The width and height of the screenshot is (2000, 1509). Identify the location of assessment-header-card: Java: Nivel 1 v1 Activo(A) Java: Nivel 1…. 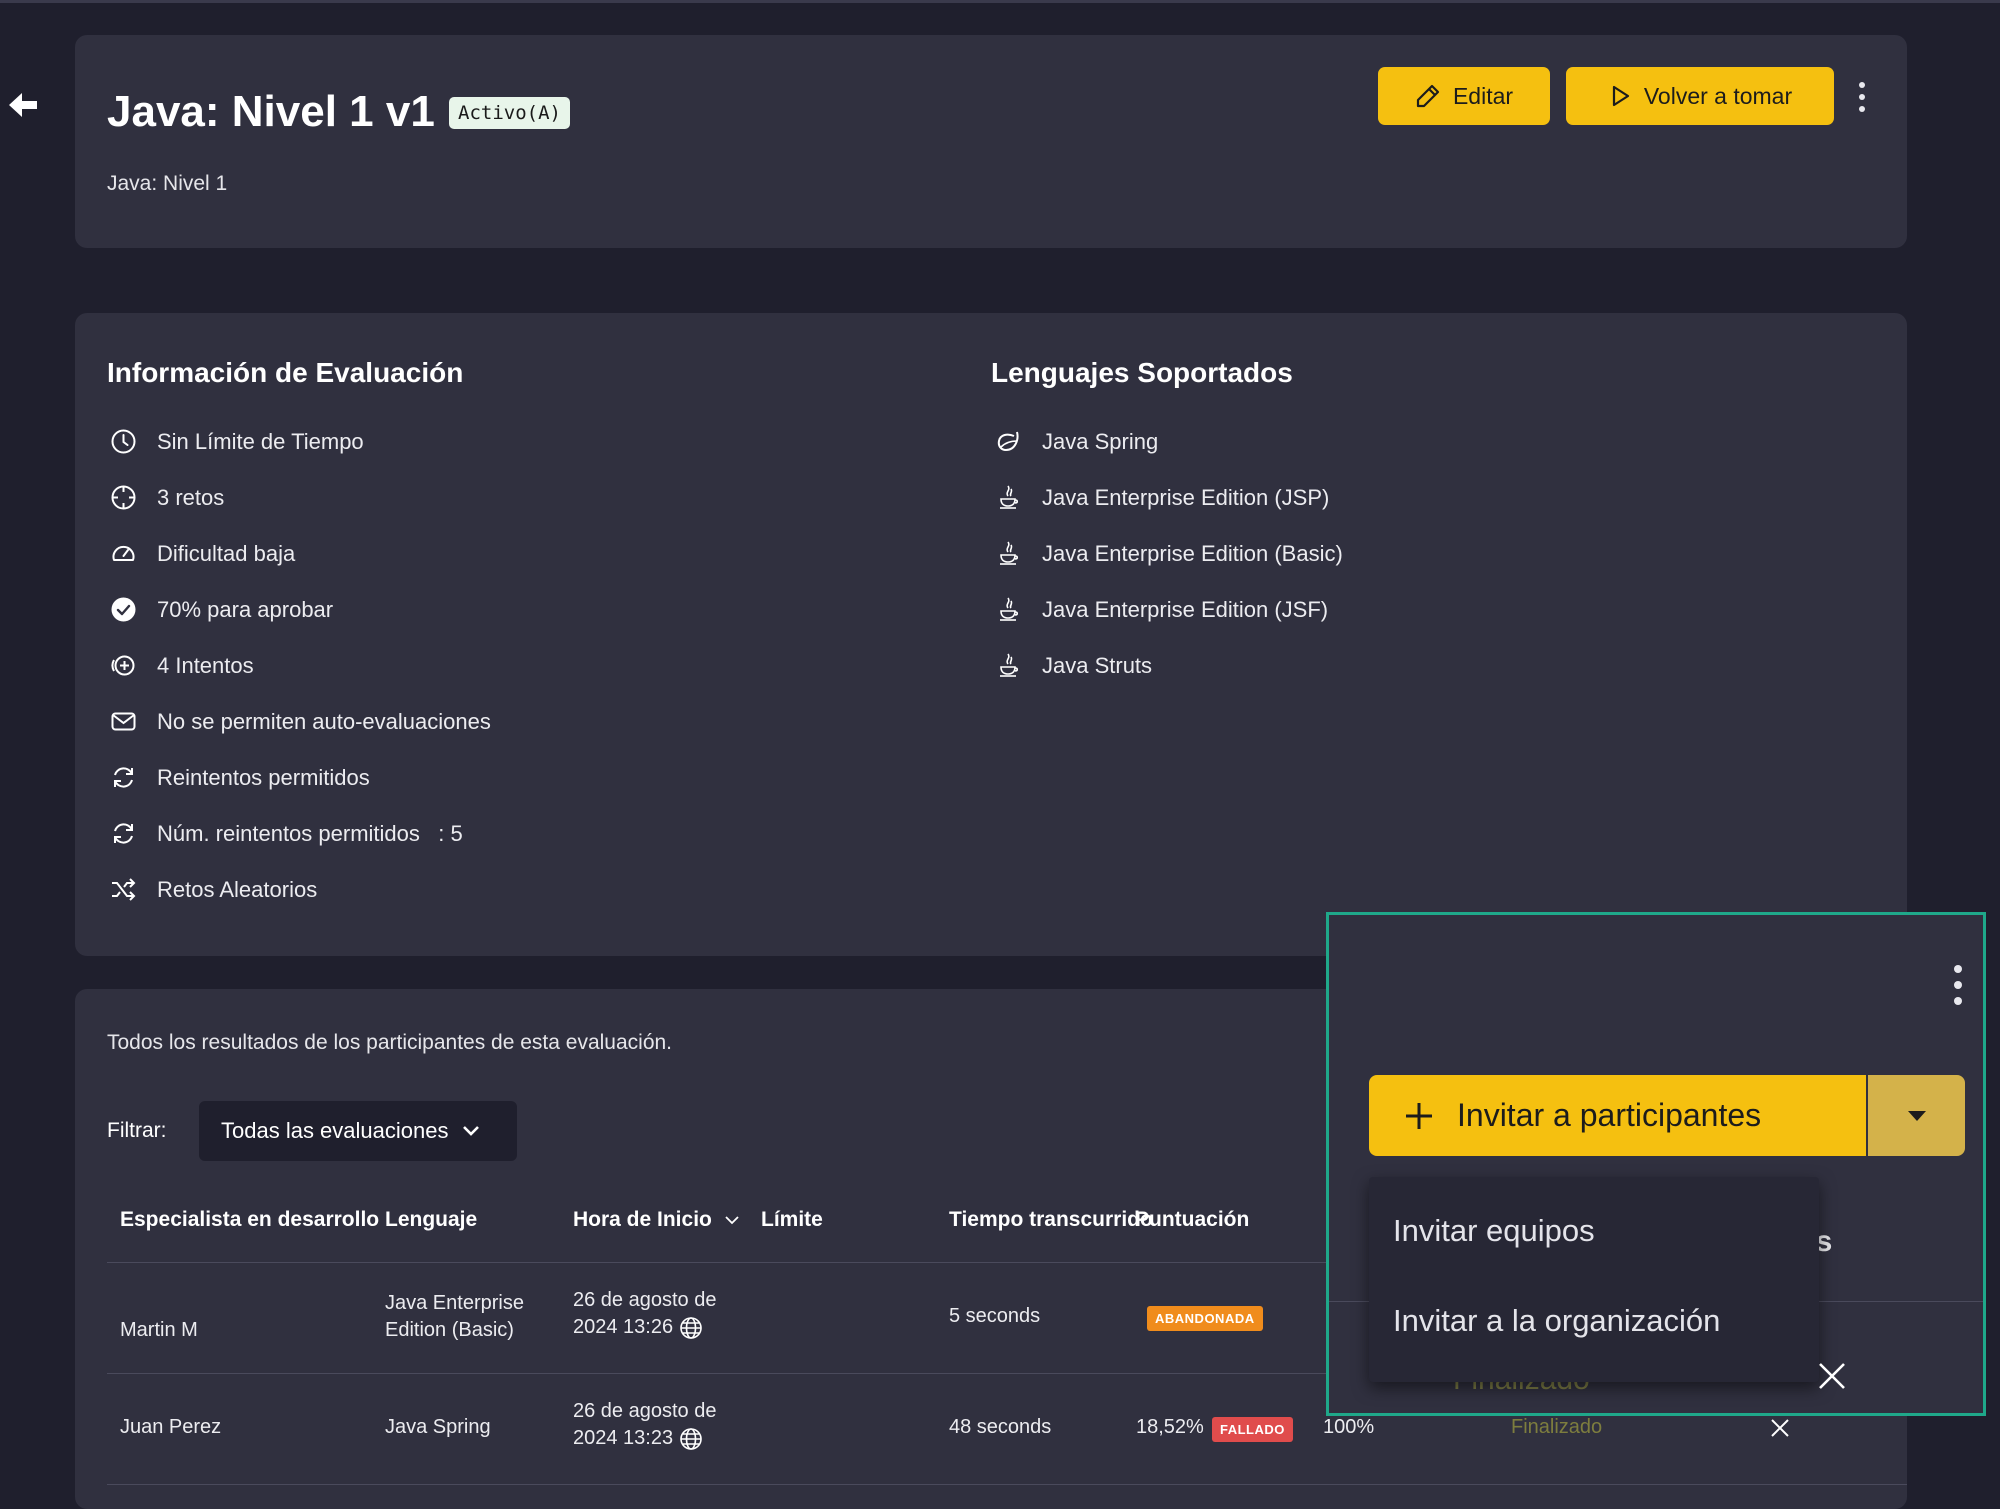
(991, 141).